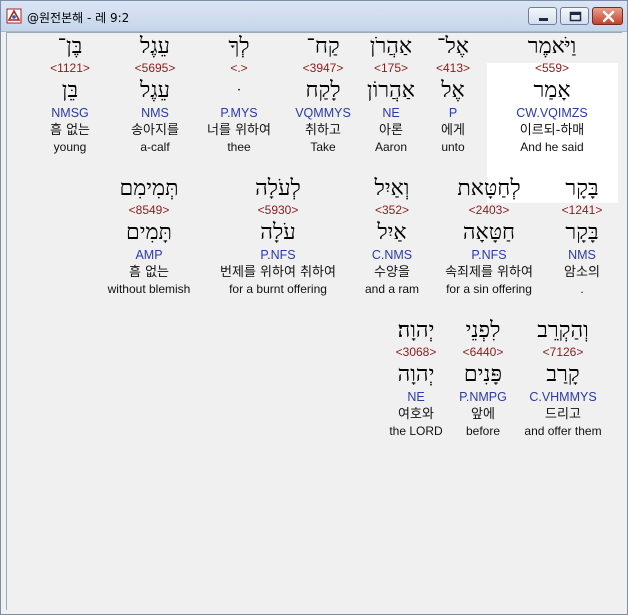 The width and height of the screenshot is (628, 615). I want to click on word-5: עֵגֶל <5695> עֵגֶל NMS 송아지를 a-calf, so click(155, 96).